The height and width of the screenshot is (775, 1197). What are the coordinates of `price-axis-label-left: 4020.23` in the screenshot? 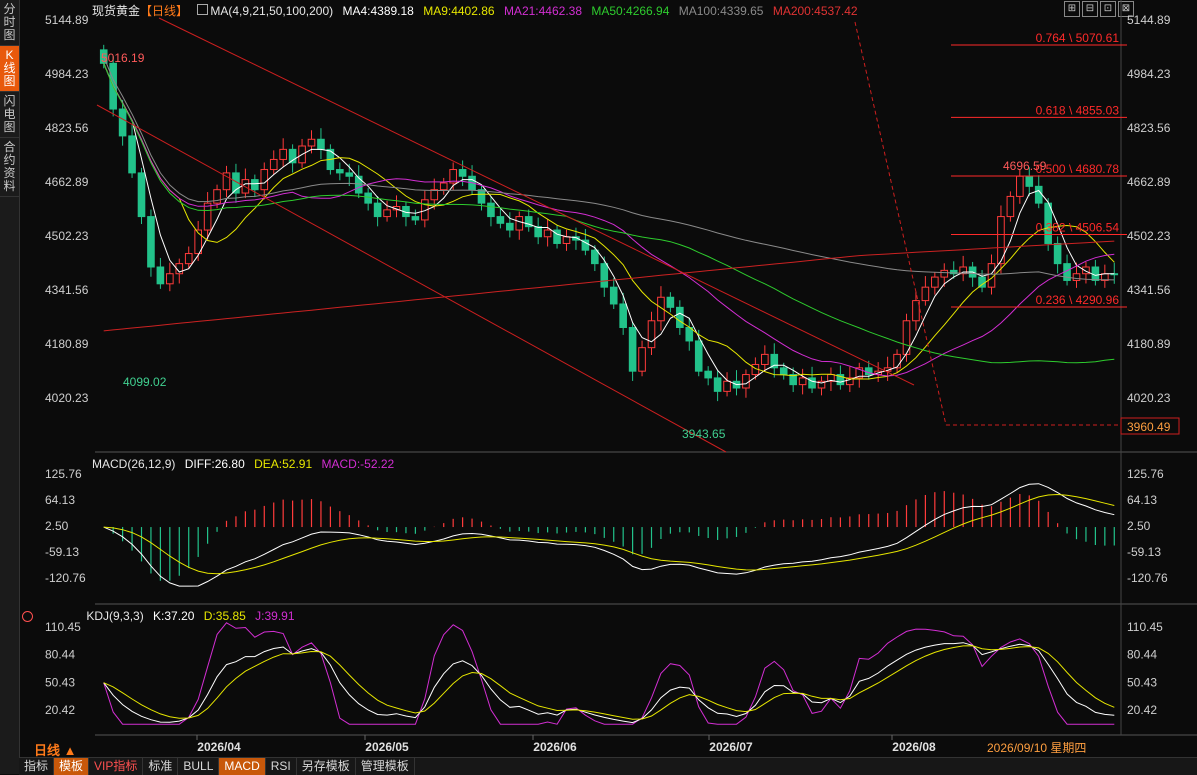 It's located at (67, 398).